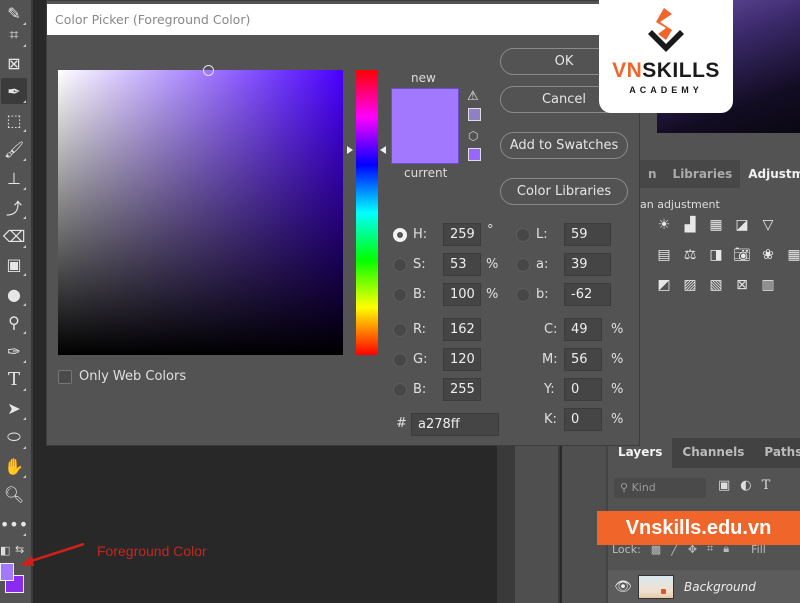 Image resolution: width=800 pixels, height=603 pixels. Describe the element at coordinates (664, 225) in the screenshot. I see `brightness-contrast-icon: ☀` at that location.